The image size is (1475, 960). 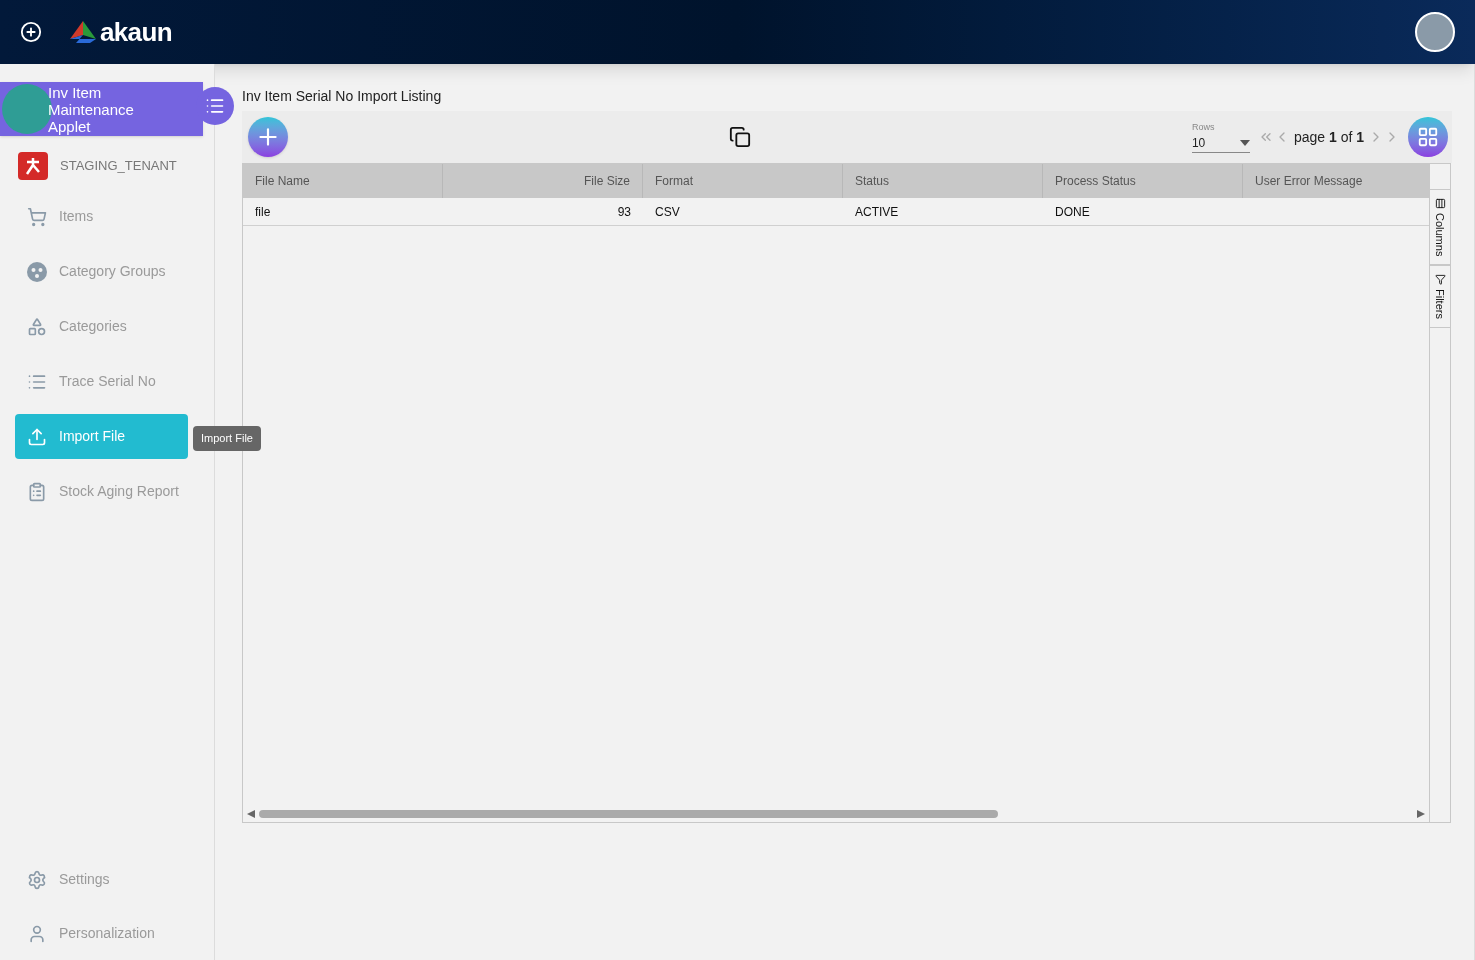 I want to click on page-indicator: page 1 of 1, so click(x=1328, y=137).